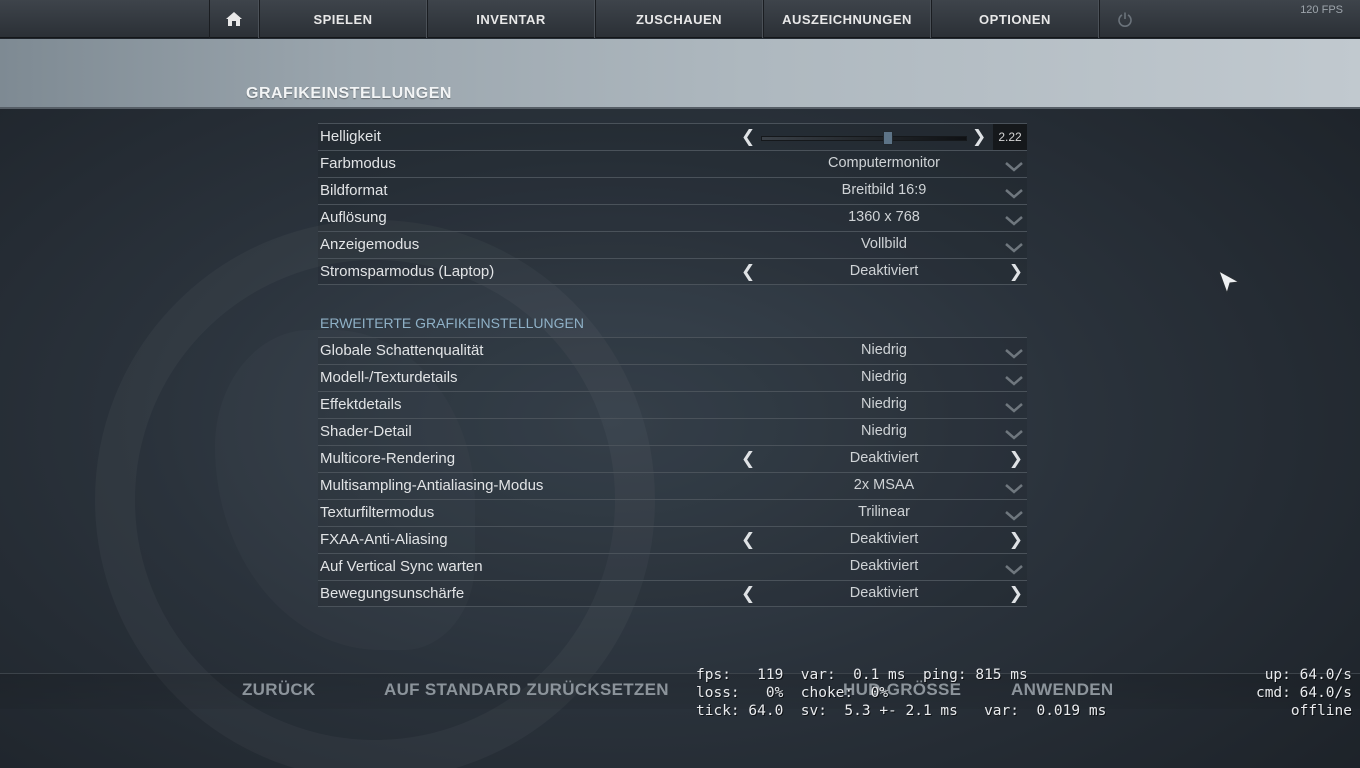  I want to click on nav-spielen: SPIELEN, so click(343, 19).